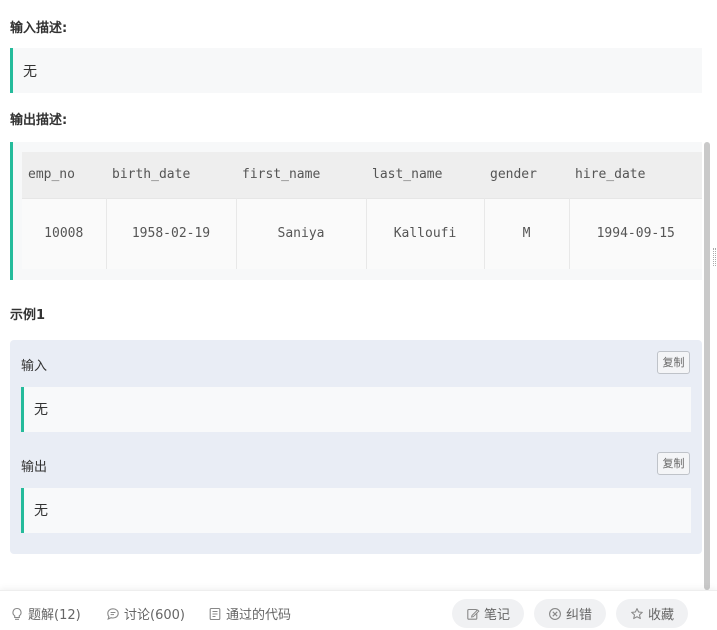  Describe the element at coordinates (17, 613) in the screenshot. I see `lightbulb-icon` at that location.